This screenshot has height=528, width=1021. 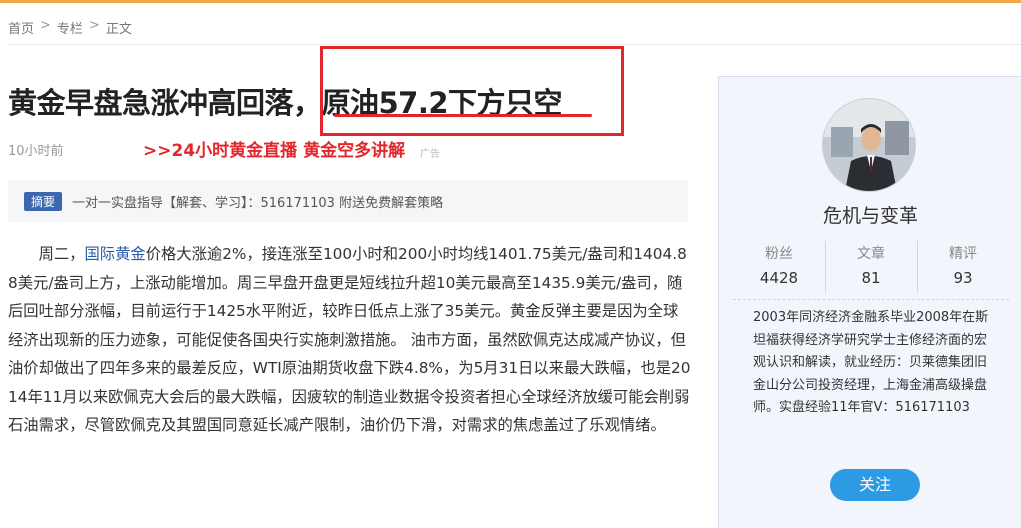 I want to click on gold-link: 国际黄金, so click(x=115, y=254).